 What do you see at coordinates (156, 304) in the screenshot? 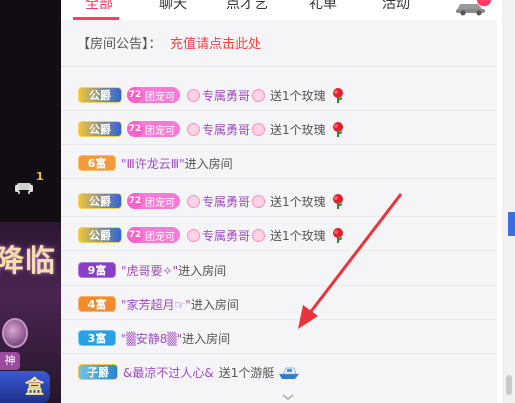
I see `username: "家芳超月☞"` at bounding box center [156, 304].